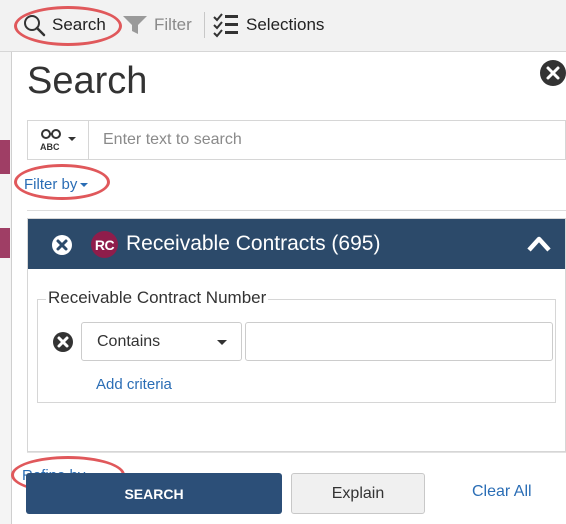 The image size is (566, 524). I want to click on close-panel-button, so click(553, 73).